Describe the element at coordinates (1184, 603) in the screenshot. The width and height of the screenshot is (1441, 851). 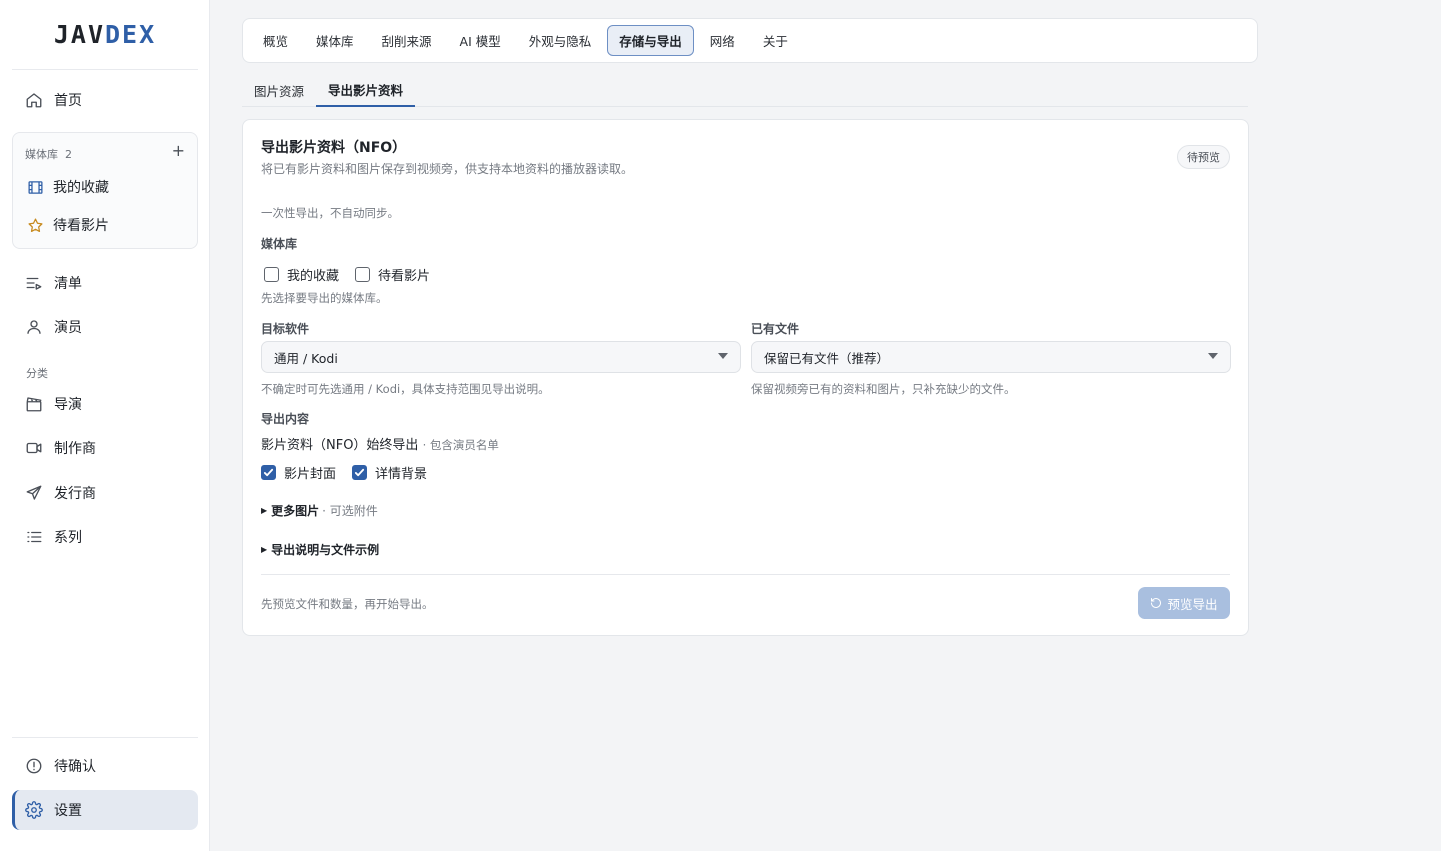
I see `preview-export-button: 预览导出` at that location.